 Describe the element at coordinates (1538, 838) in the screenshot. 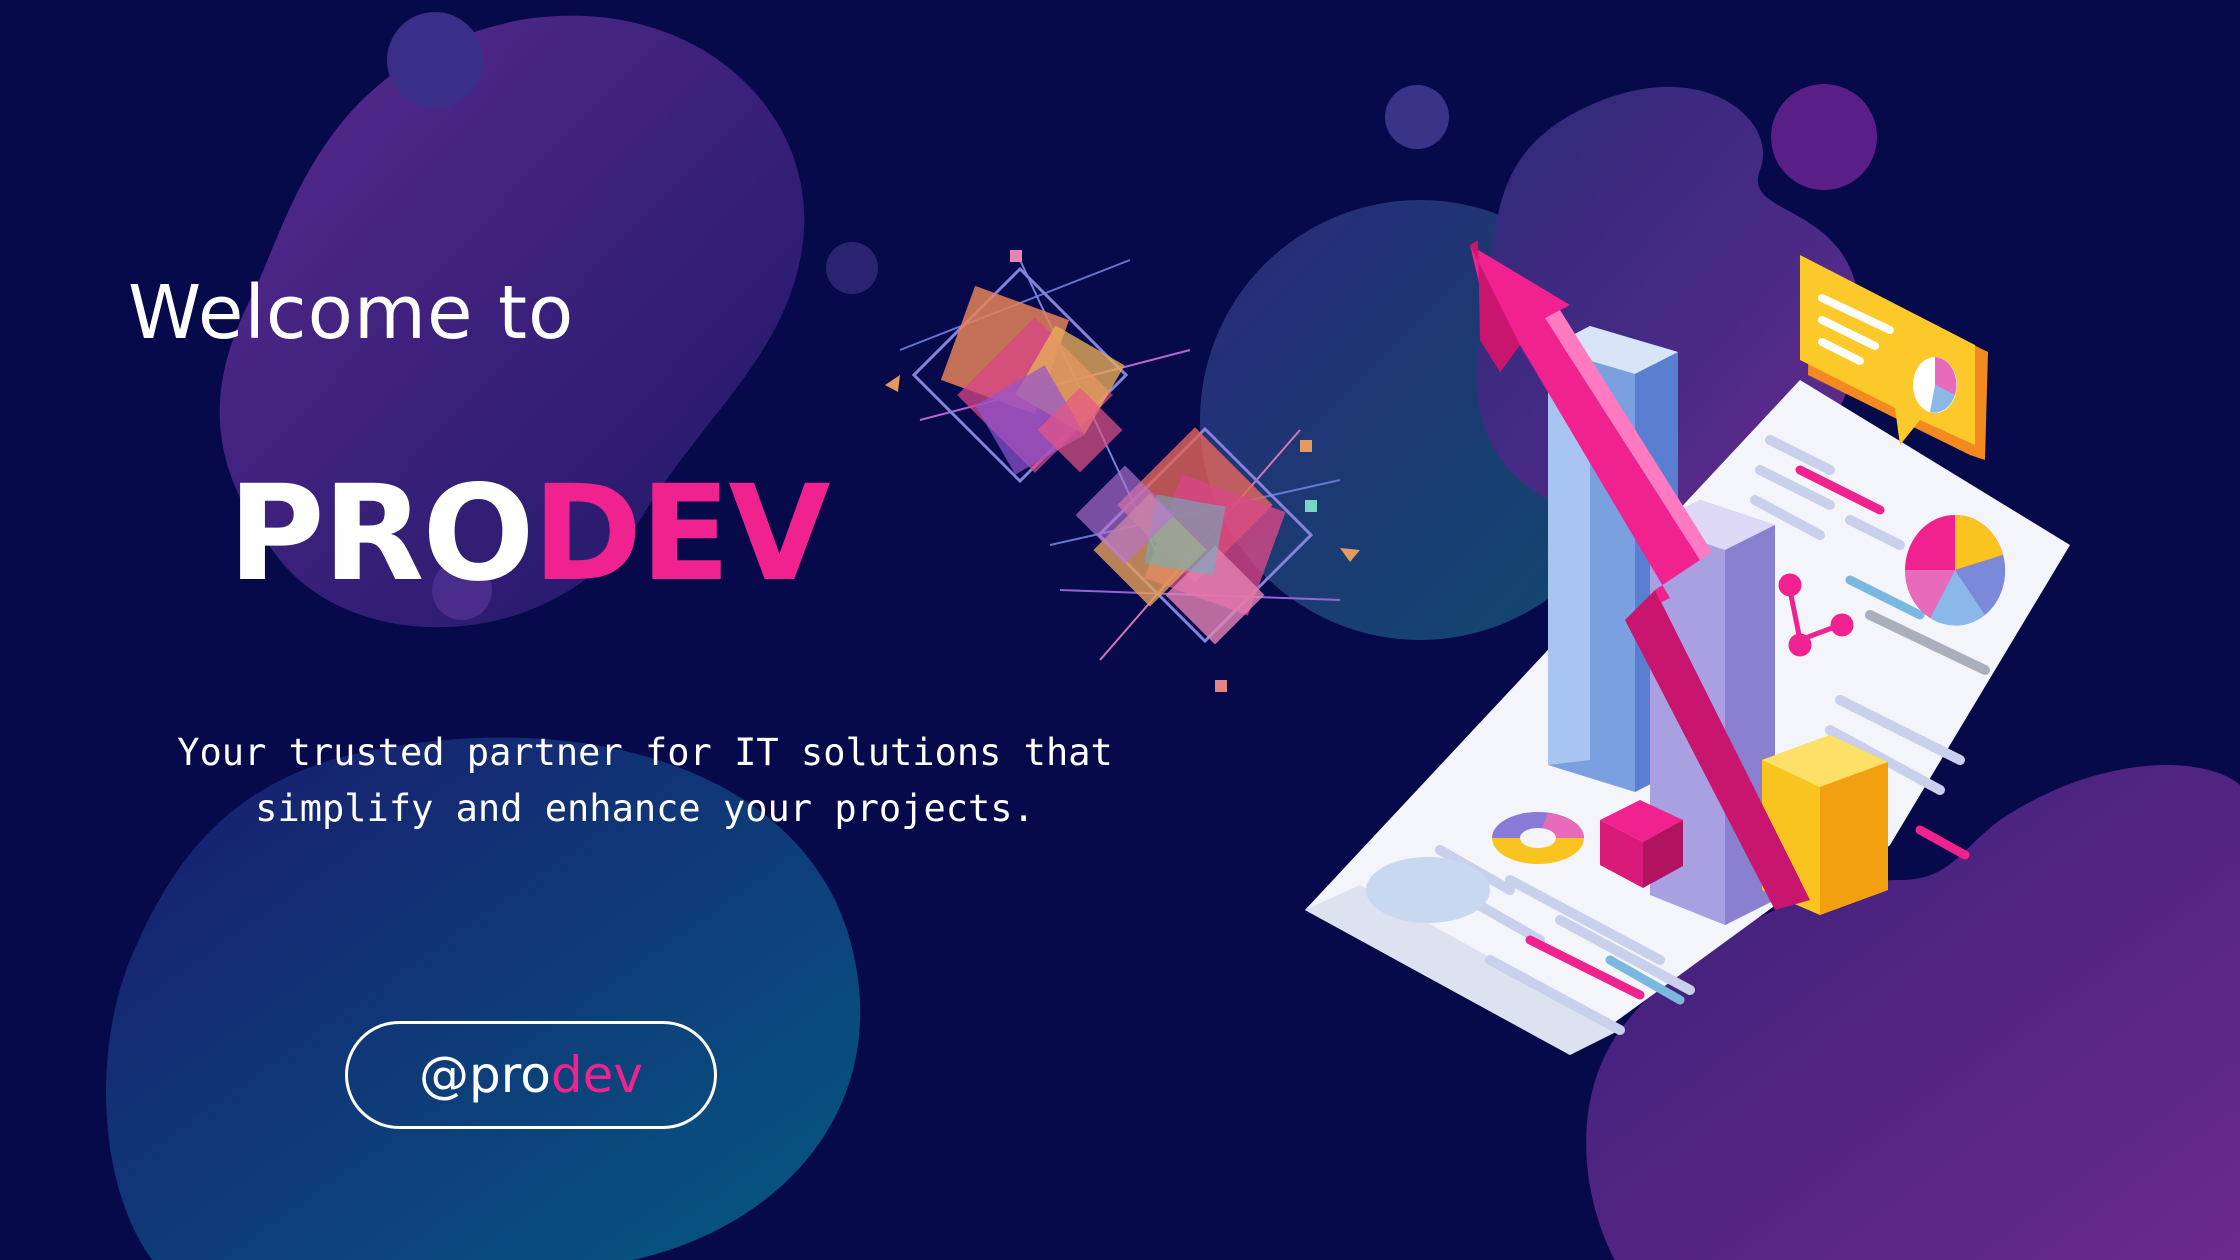

I see `donut-chart-icon` at that location.